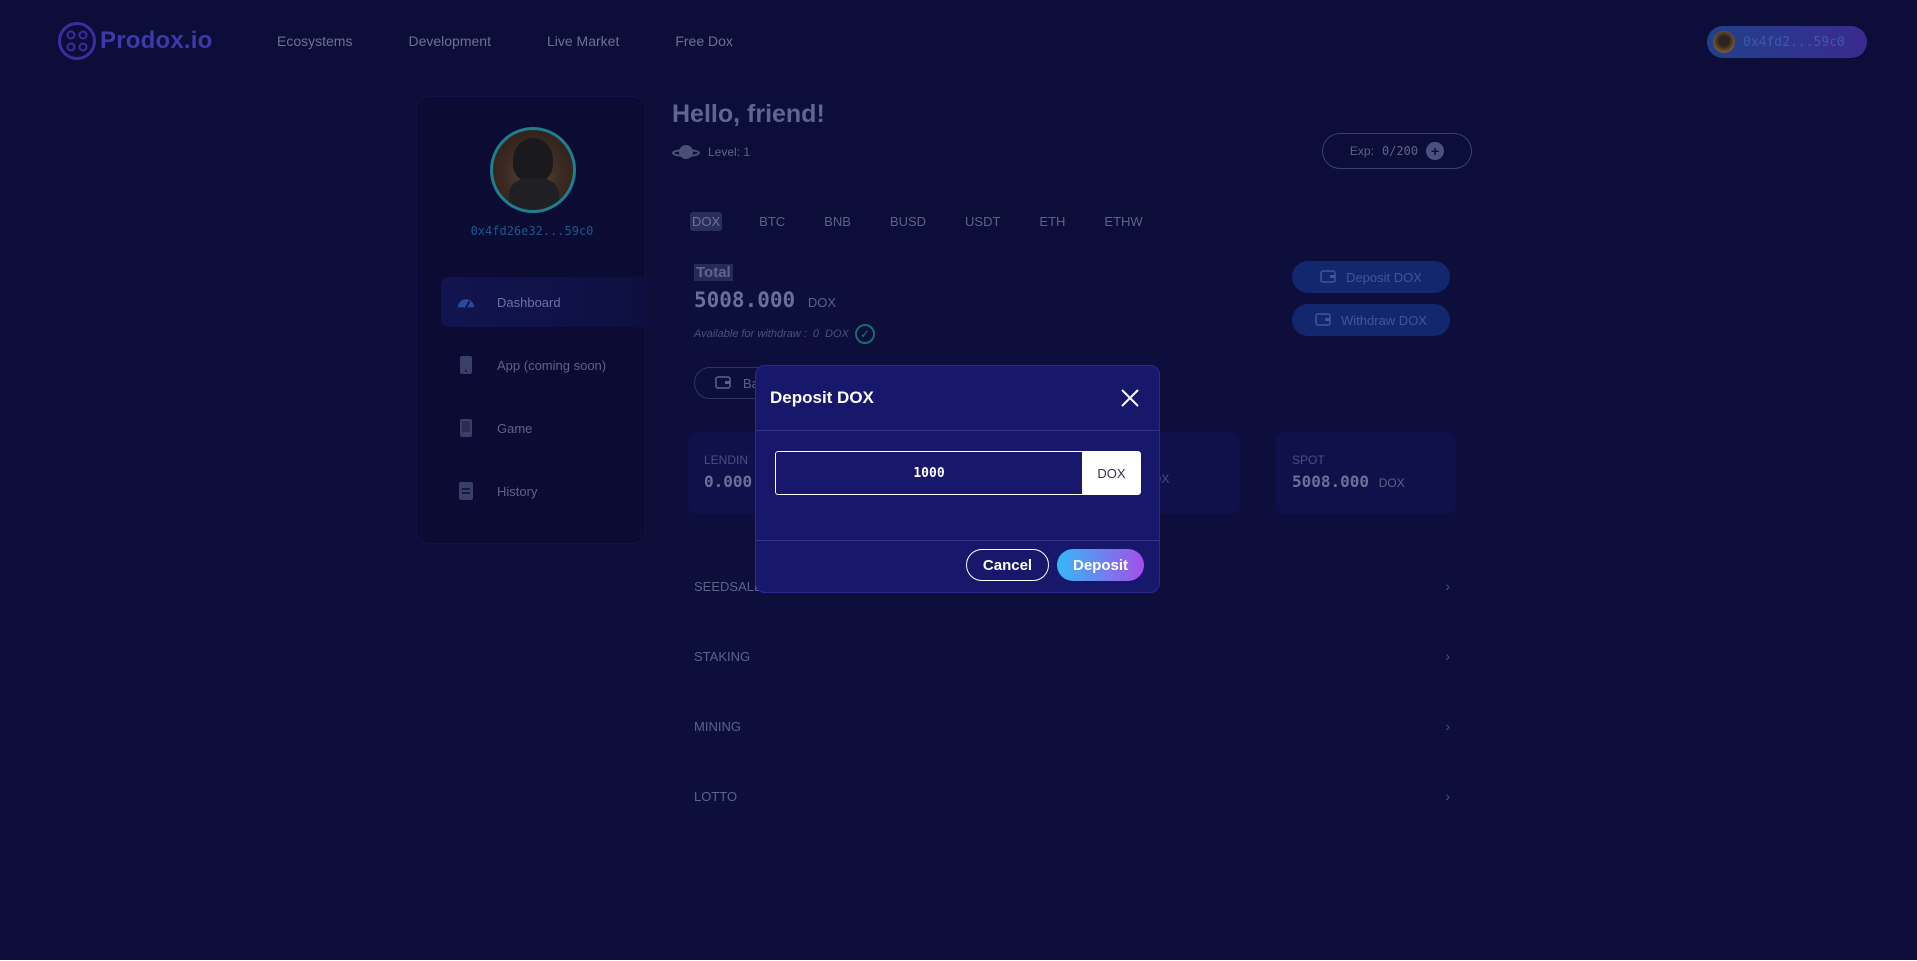 This screenshot has height=961, width=1917. I want to click on sidebar-item-label: History, so click(517, 491).